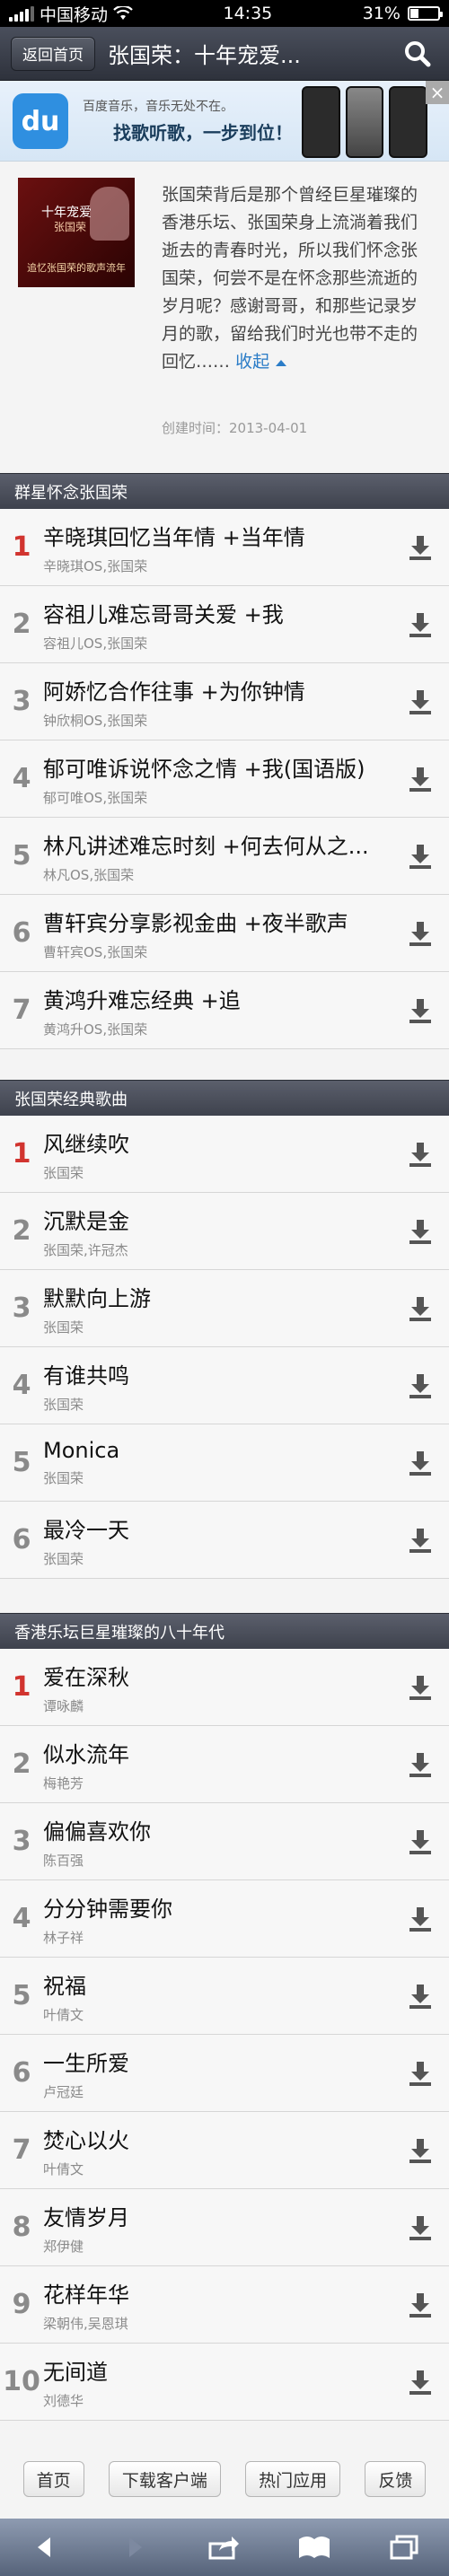 The height and width of the screenshot is (2576, 449). I want to click on song-row: 4 分分钟需要你 林子祥, so click(224, 1919).